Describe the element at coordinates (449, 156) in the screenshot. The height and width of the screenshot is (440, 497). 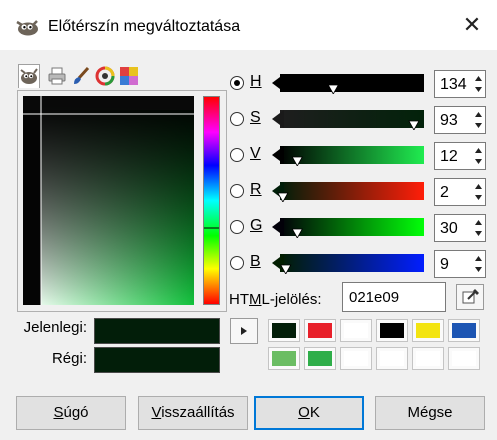
I see `value-v: 12` at that location.